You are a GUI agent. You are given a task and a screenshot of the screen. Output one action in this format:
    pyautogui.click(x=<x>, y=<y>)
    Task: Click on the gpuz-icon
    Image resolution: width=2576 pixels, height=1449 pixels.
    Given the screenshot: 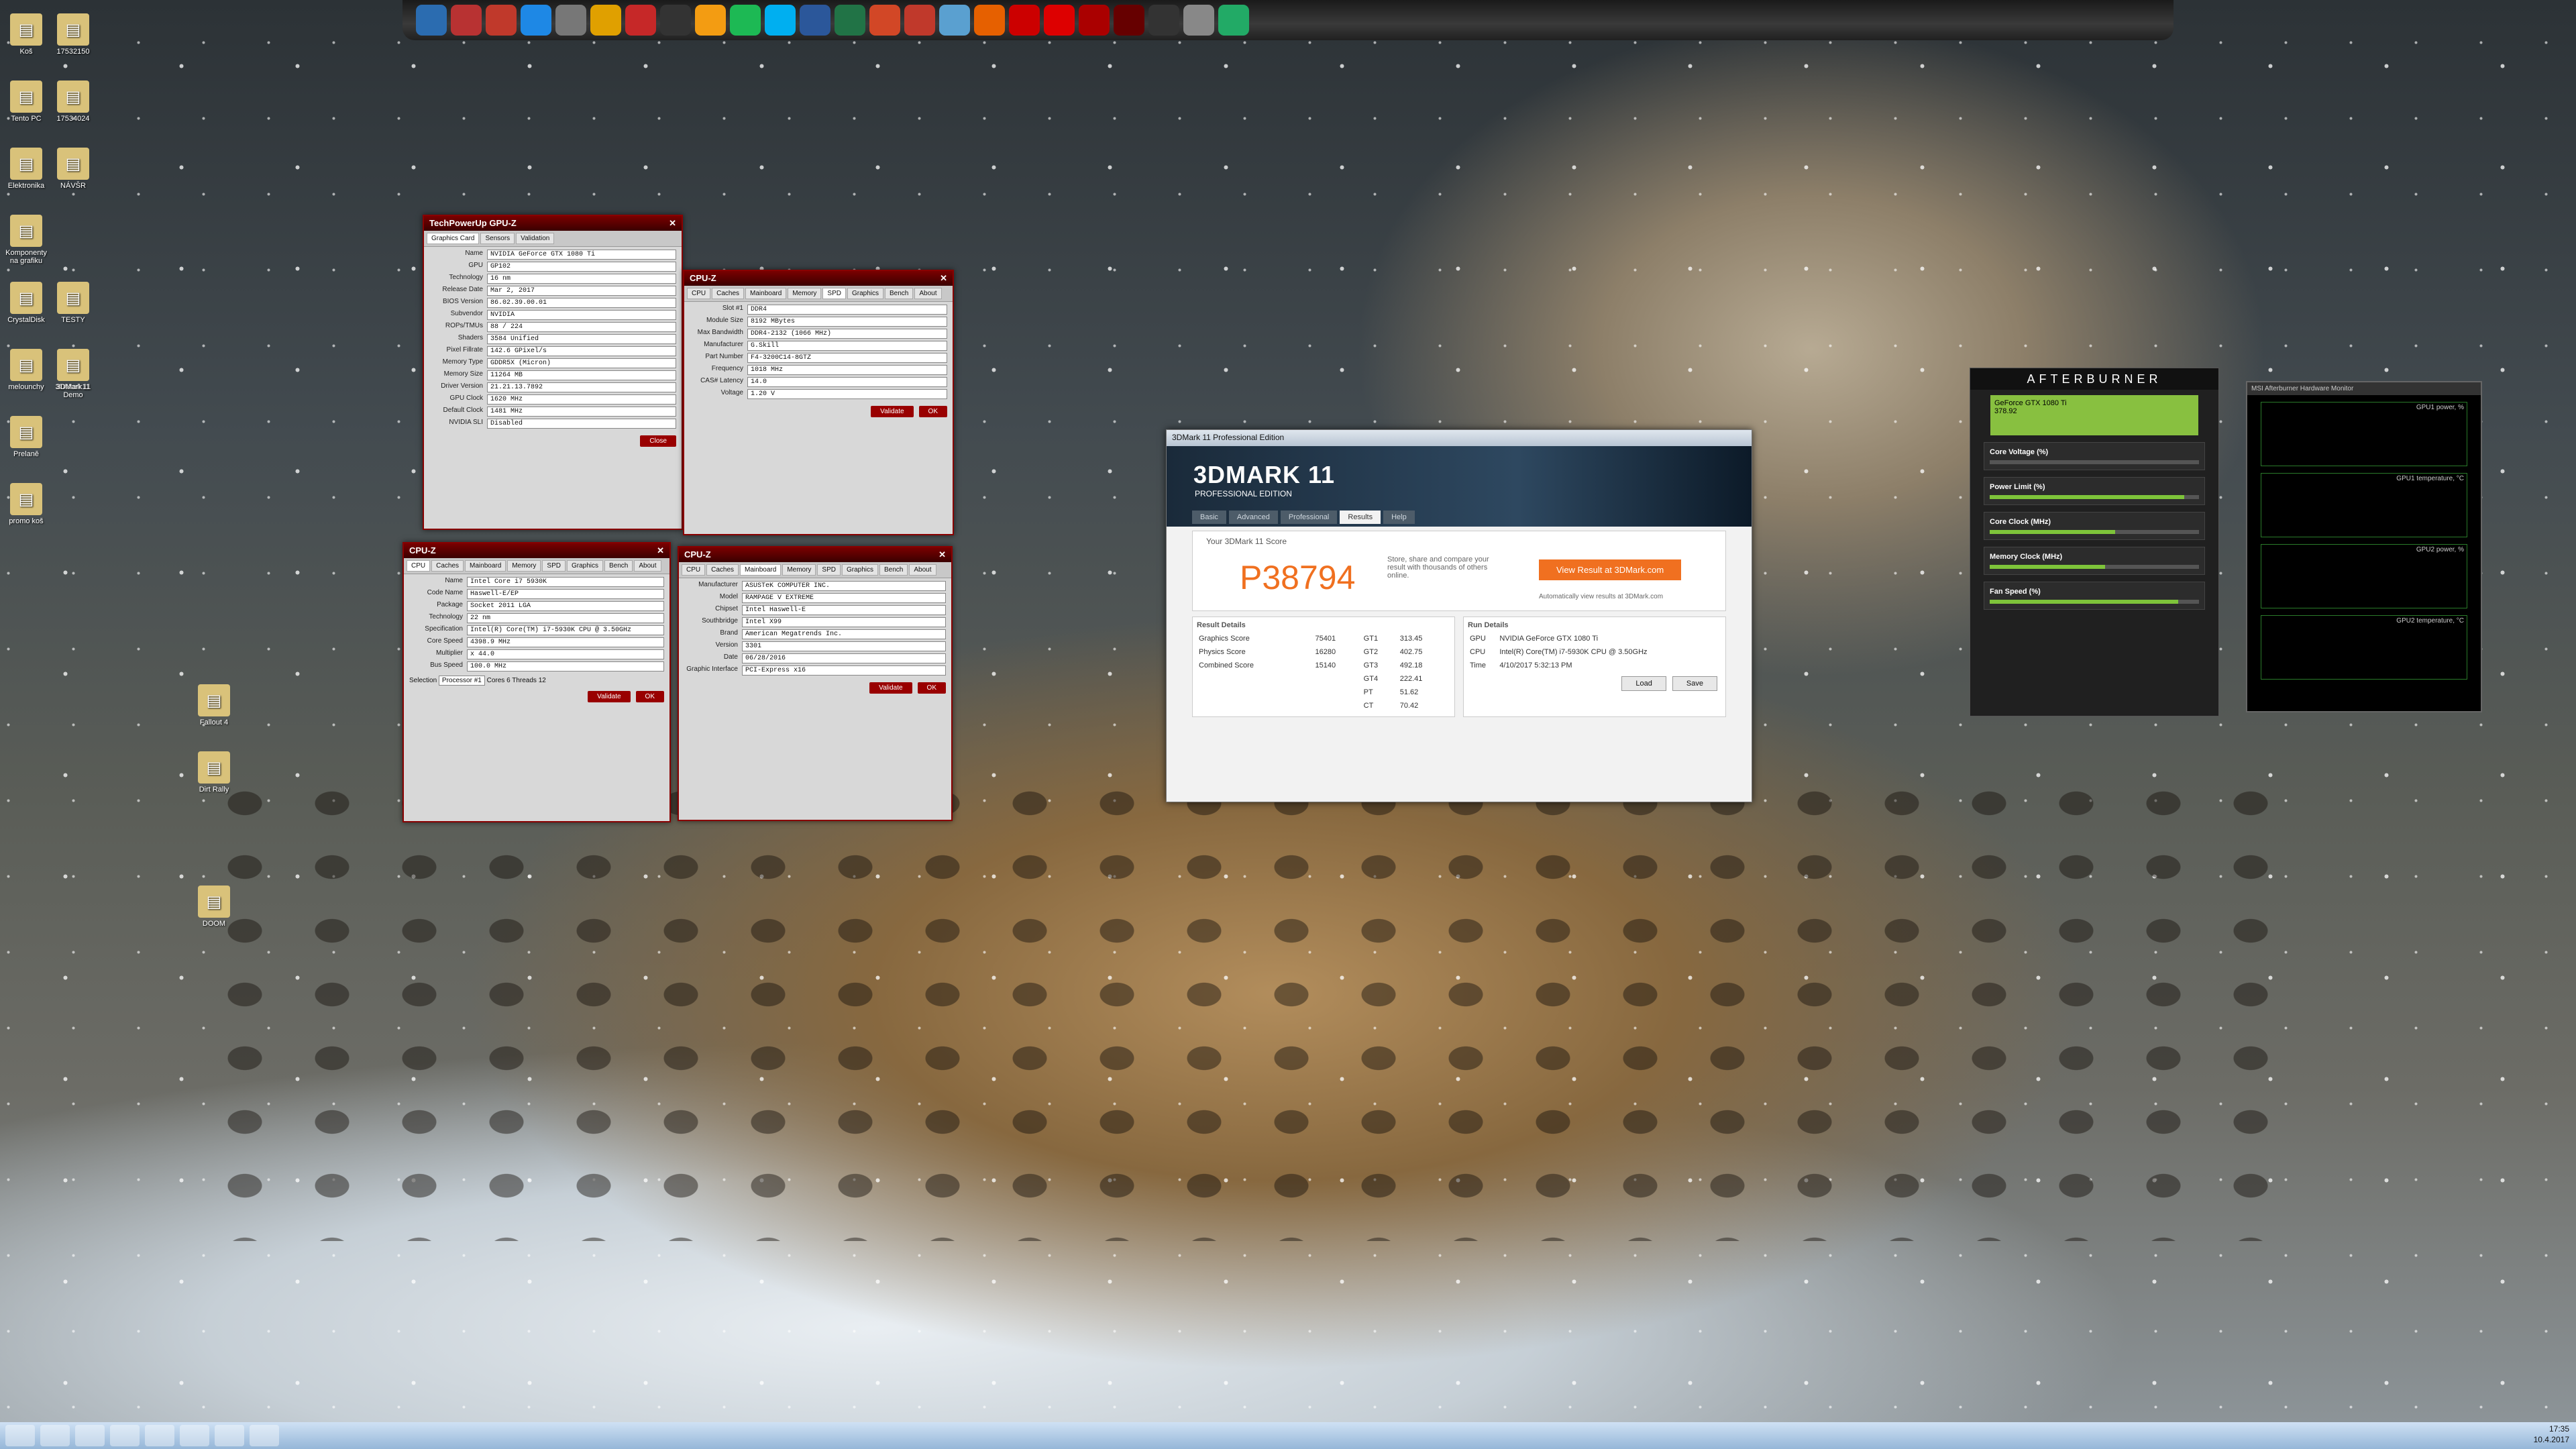 What is the action you would take?
    pyautogui.click(x=1129, y=20)
    